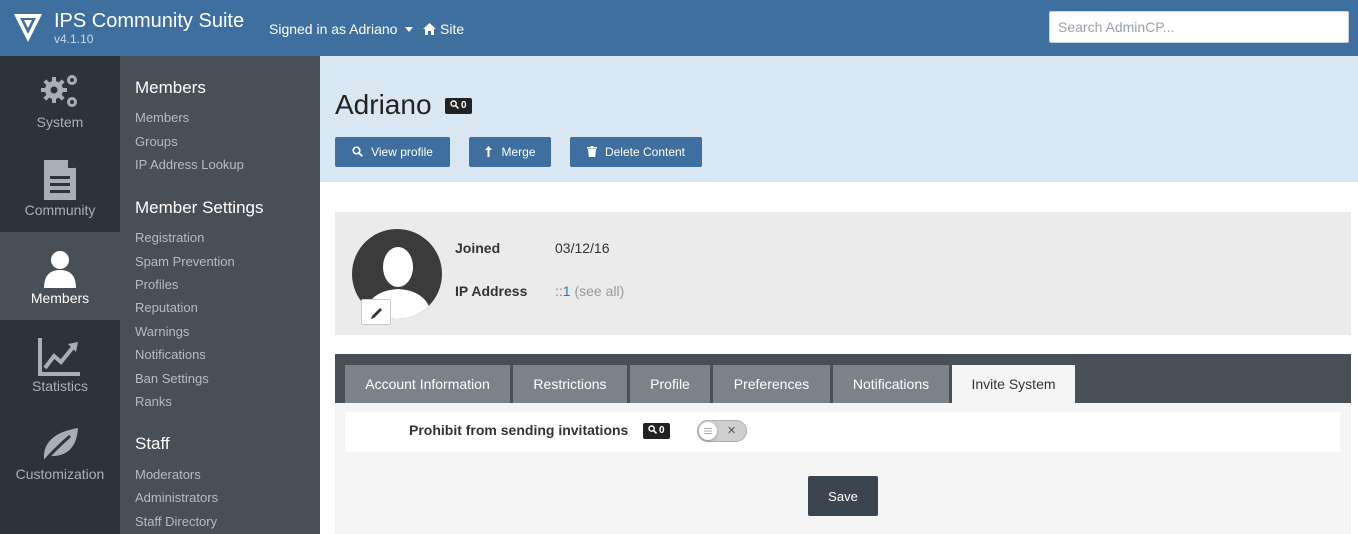 This screenshot has height=534, width=1358. I want to click on tab-notifications: Notifications, so click(891, 384).